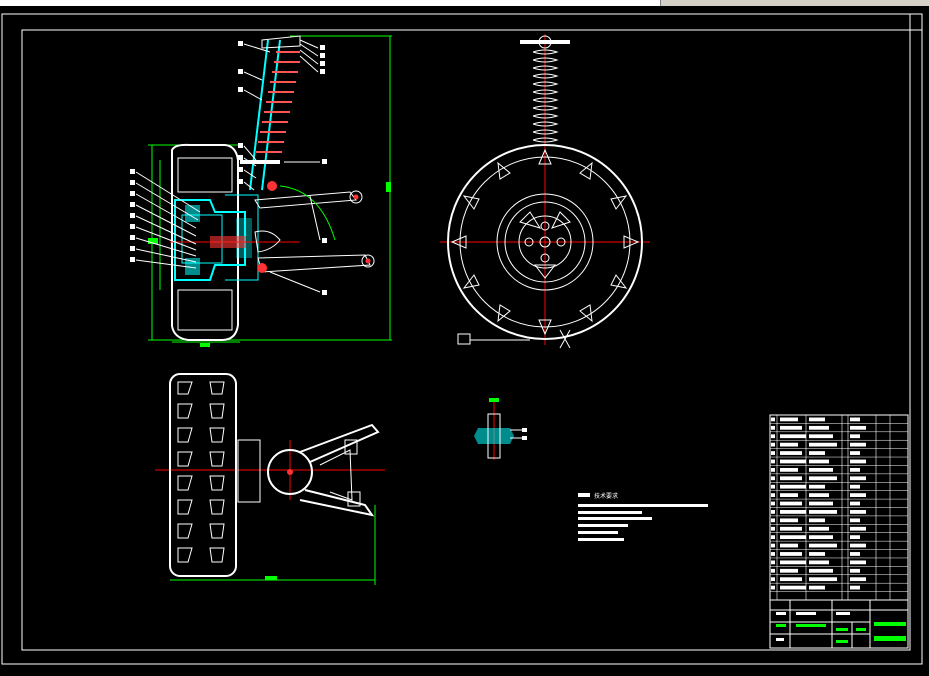 The height and width of the screenshot is (676, 929). What do you see at coordinates (890, 638) in the screenshot?
I see `drawing-number-text` at bounding box center [890, 638].